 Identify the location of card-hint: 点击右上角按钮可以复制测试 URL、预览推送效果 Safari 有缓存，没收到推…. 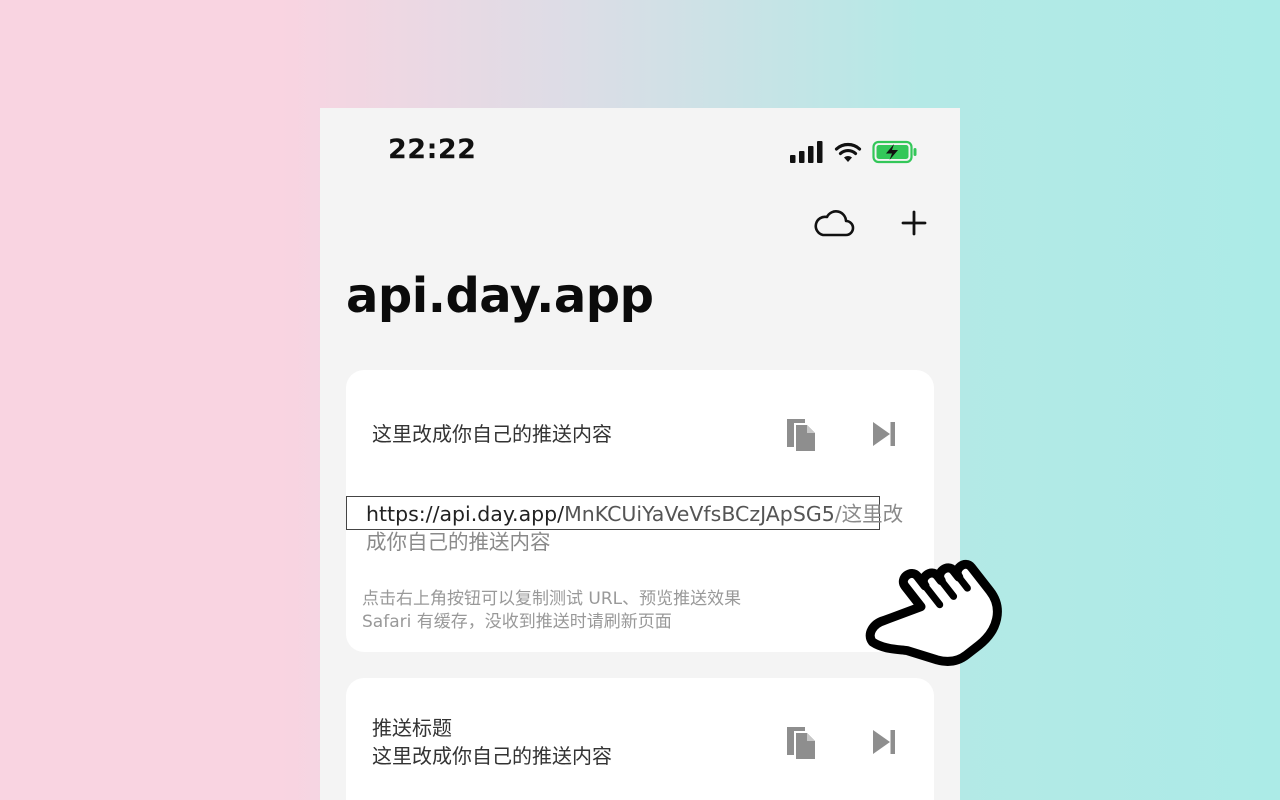
(551, 611).